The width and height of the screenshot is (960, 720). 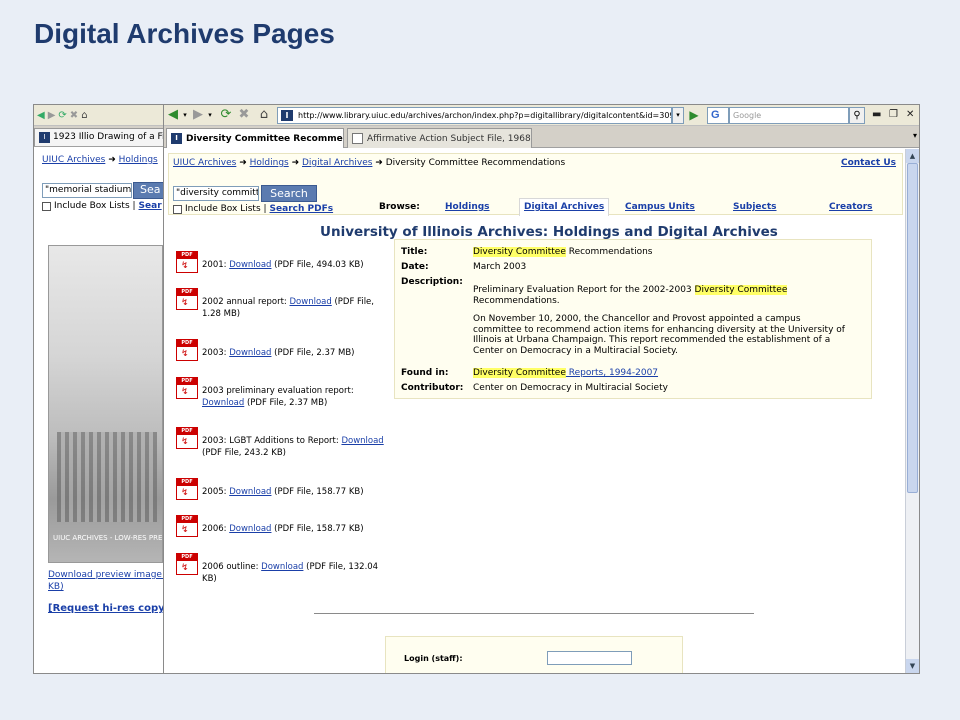 What do you see at coordinates (287, 115) in the screenshot?
I see `site-favicon-icon: I` at bounding box center [287, 115].